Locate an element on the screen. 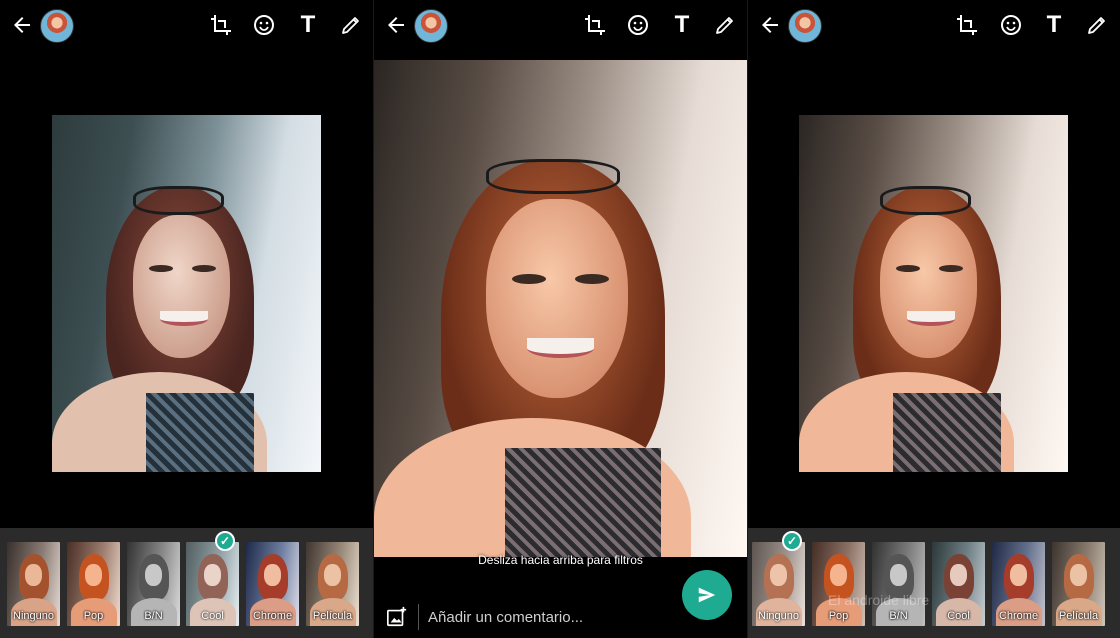  watermark-text: El androide libre is located at coordinates (879, 600).